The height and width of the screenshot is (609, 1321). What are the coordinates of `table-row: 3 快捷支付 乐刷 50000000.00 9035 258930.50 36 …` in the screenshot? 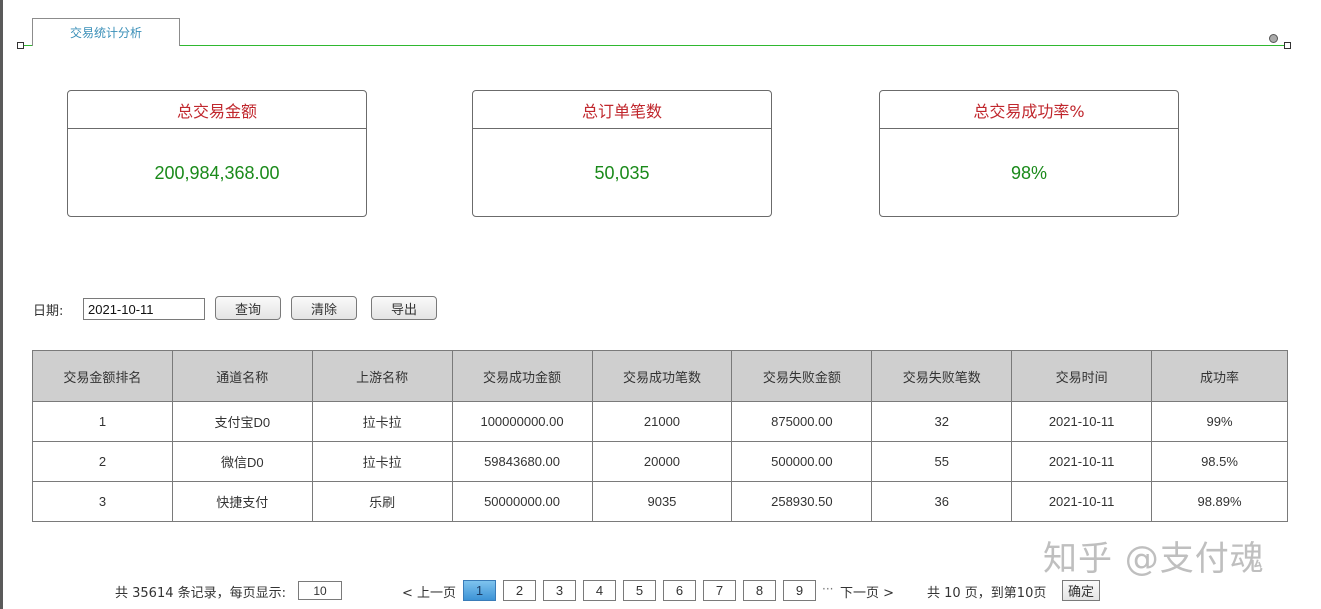 It's located at (660, 501).